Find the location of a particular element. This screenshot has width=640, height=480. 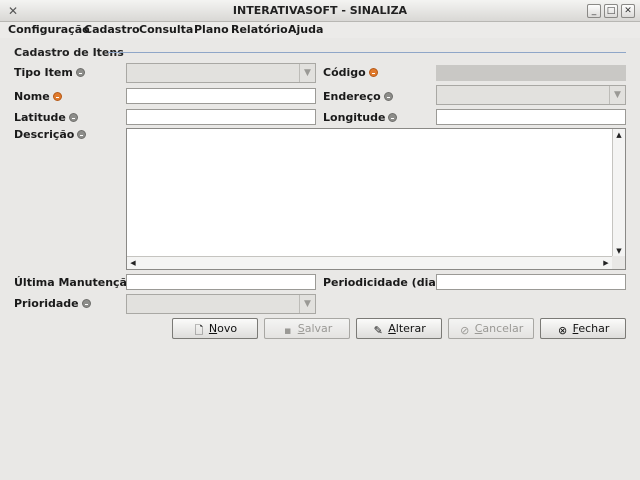

save-icon: ▪ is located at coordinates (287, 330).